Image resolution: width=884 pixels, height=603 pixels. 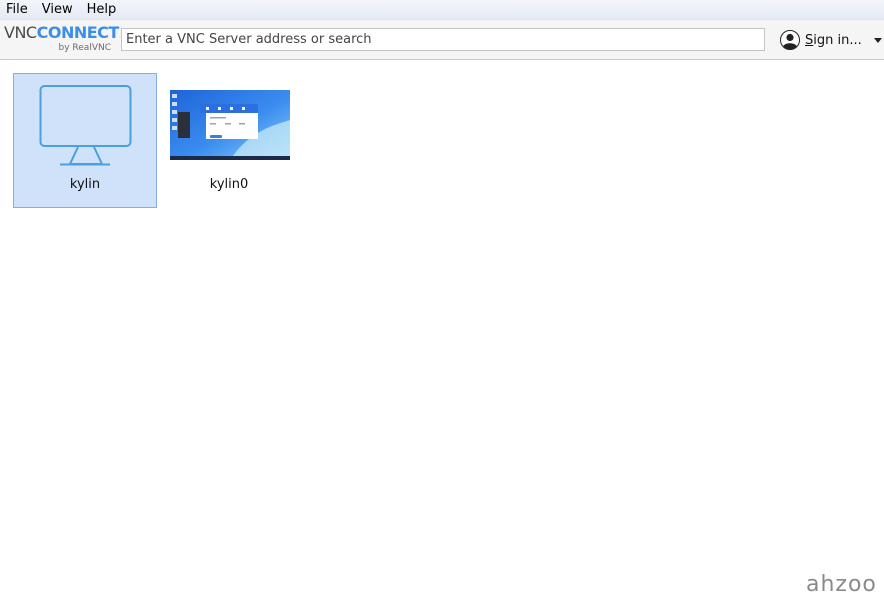 I want to click on menu-bar: File View Help, so click(x=442, y=10).